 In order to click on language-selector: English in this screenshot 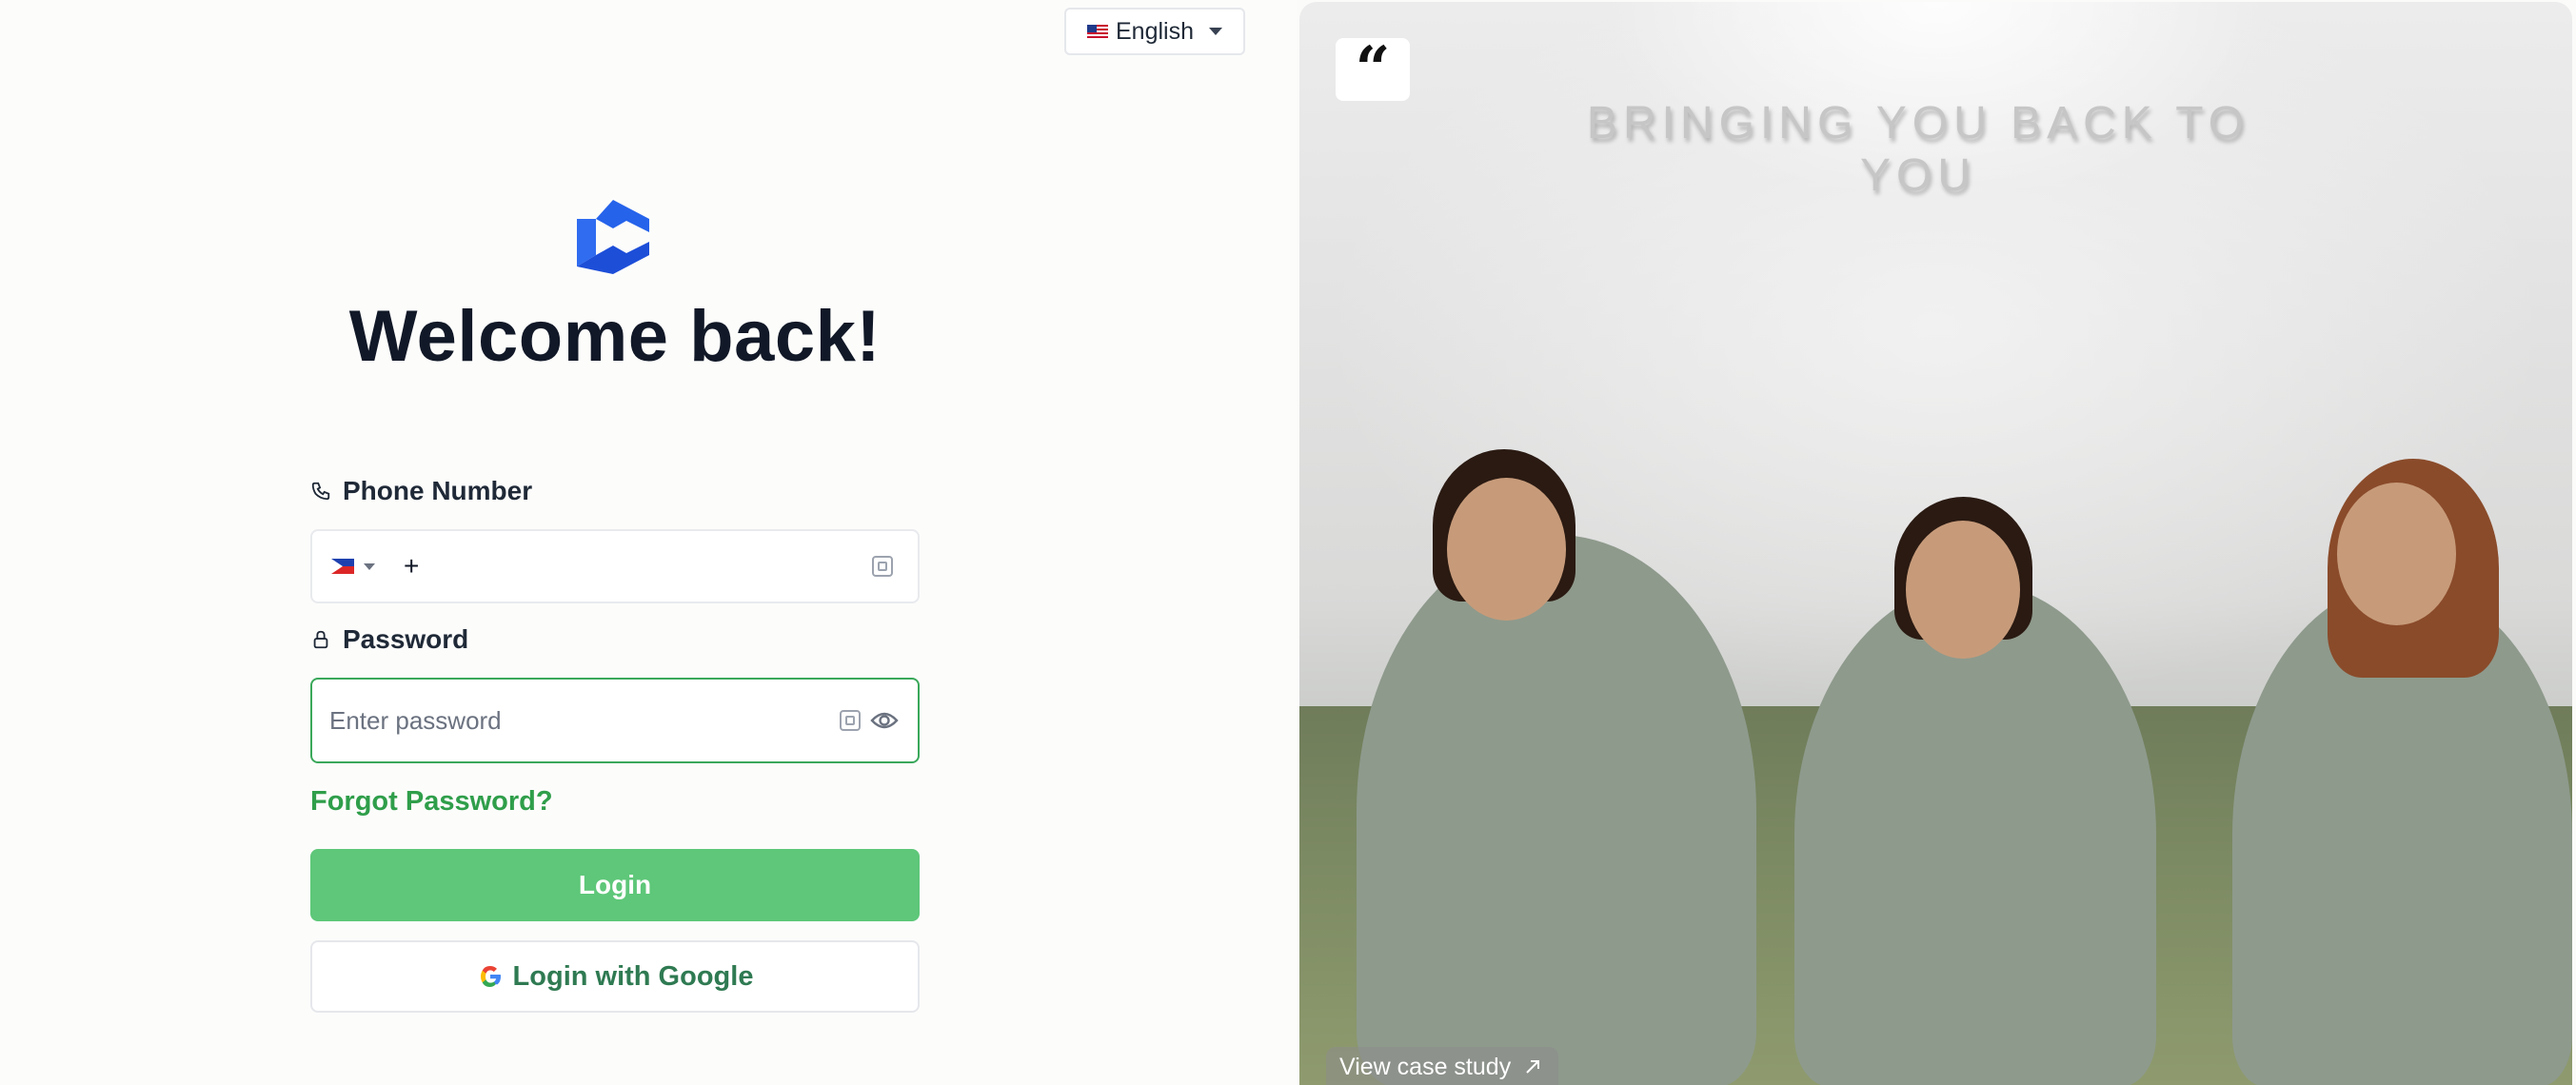, I will do `click(1154, 31)`.